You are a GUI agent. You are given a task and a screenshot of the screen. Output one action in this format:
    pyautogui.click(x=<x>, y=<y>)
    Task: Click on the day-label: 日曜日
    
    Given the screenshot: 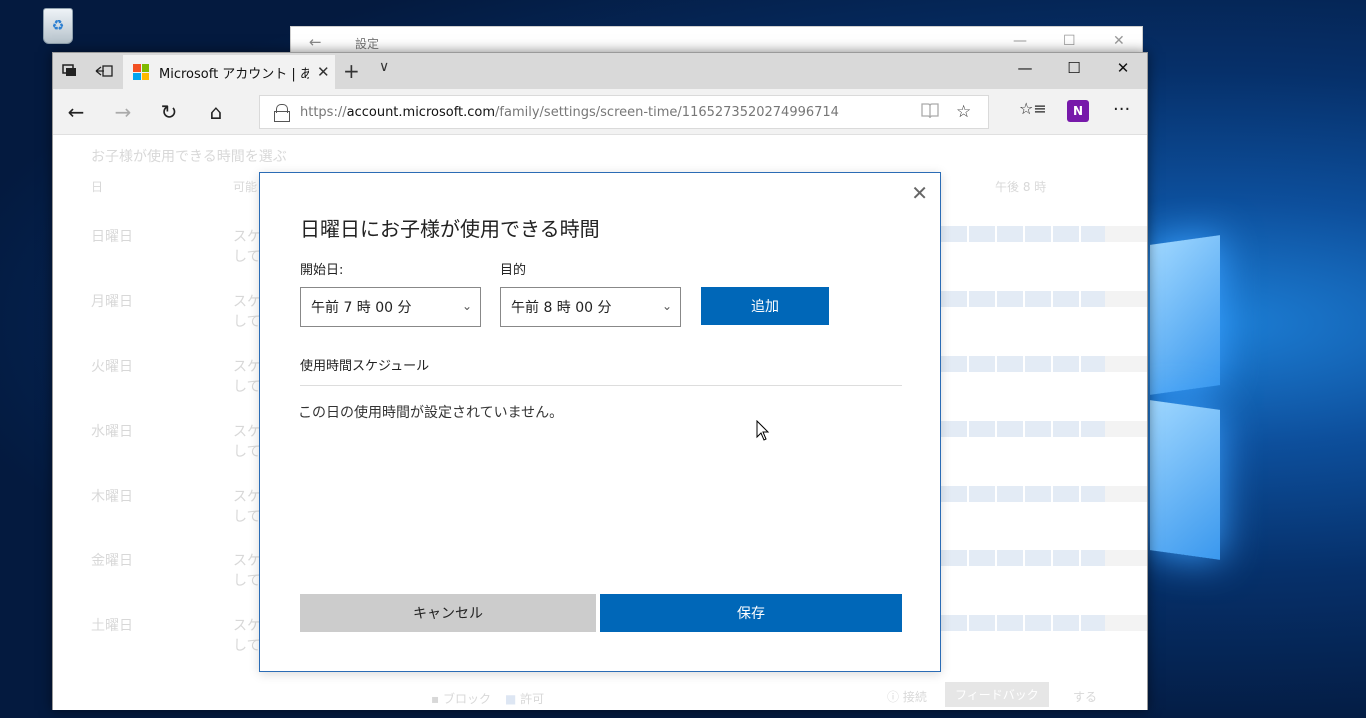 What is the action you would take?
    pyautogui.click(x=112, y=237)
    